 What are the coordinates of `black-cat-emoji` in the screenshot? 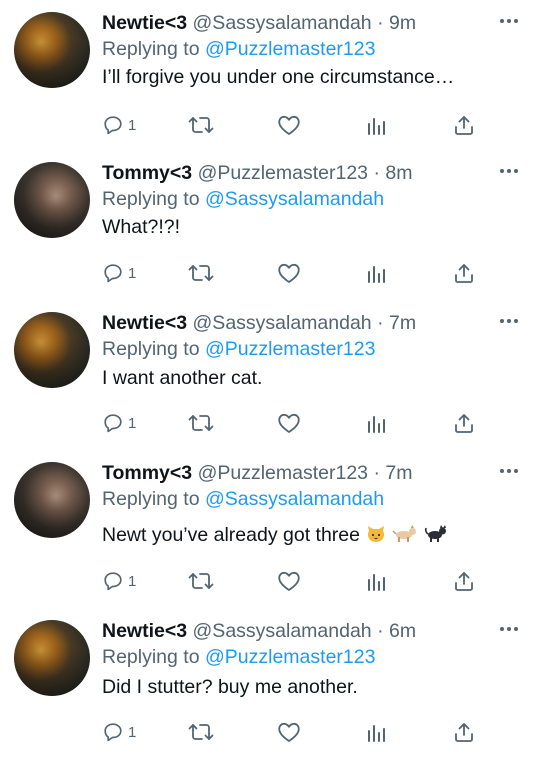 It's located at (436, 537).